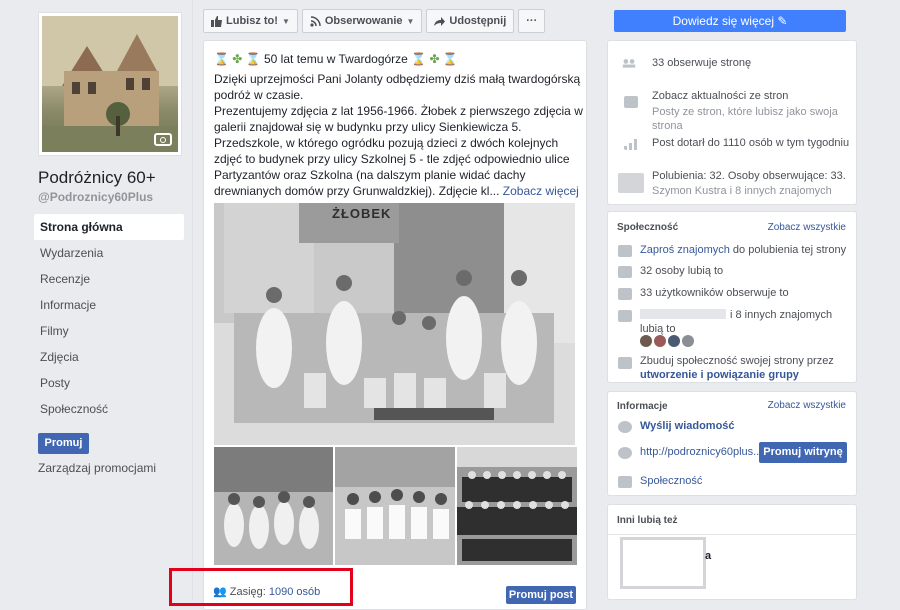 This screenshot has height=610, width=900. I want to click on community-see-all-link: Zobacz wszystkie, so click(807, 227).